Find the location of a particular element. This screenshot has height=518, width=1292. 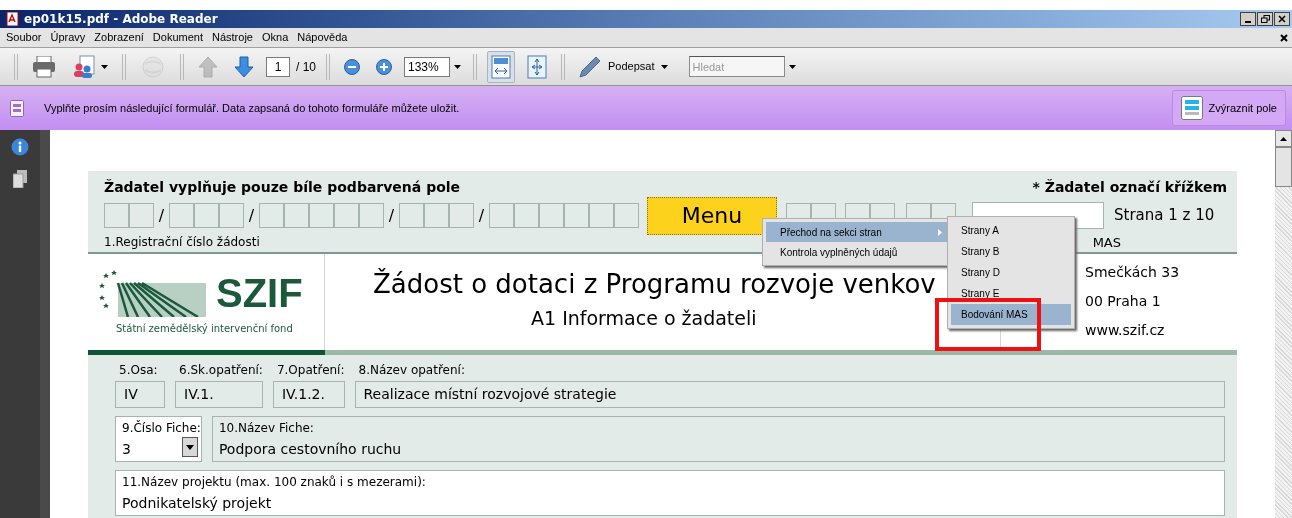

menu-item: Přechod na sekci stran is located at coordinates (857, 232).